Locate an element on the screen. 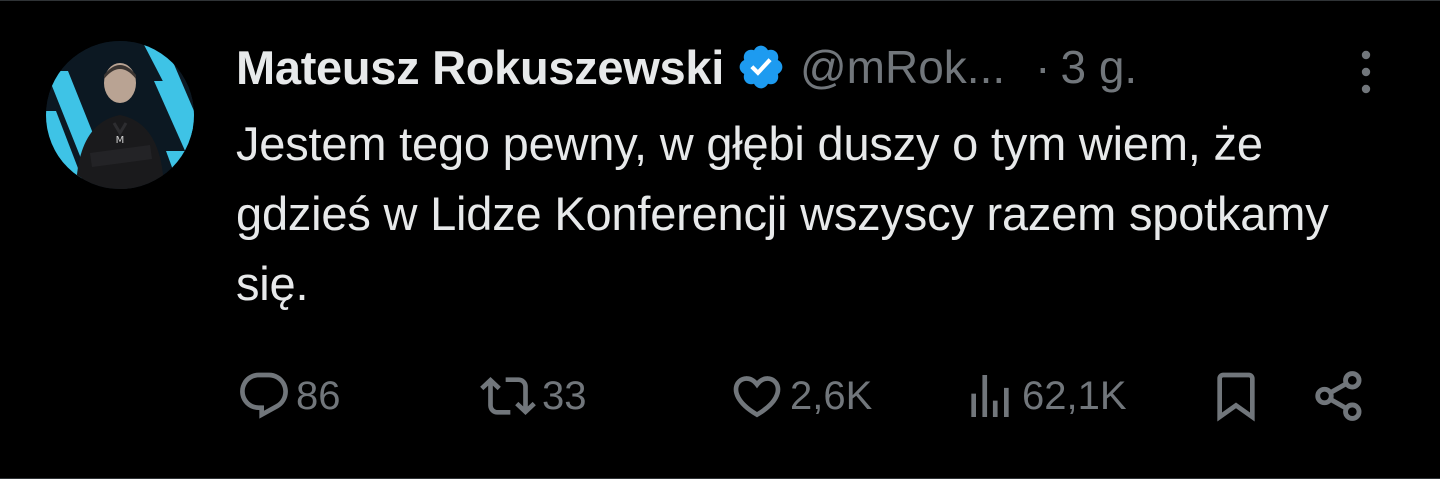 The image size is (1440, 479). share-button is located at coordinates (1339, 396).